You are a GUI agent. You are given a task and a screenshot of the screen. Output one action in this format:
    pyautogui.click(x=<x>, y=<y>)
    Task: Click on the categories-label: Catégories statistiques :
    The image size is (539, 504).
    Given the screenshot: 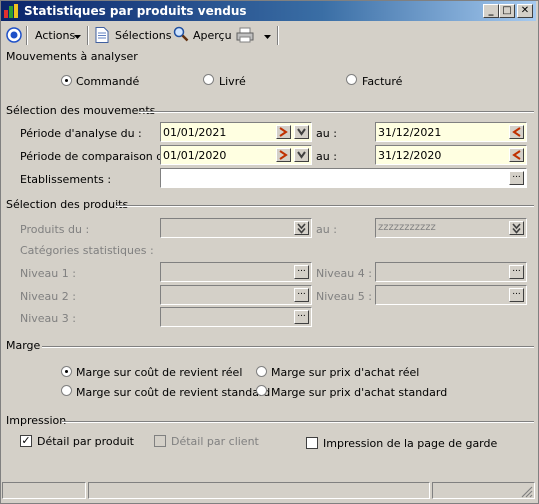 What is the action you would take?
    pyautogui.click(x=87, y=250)
    